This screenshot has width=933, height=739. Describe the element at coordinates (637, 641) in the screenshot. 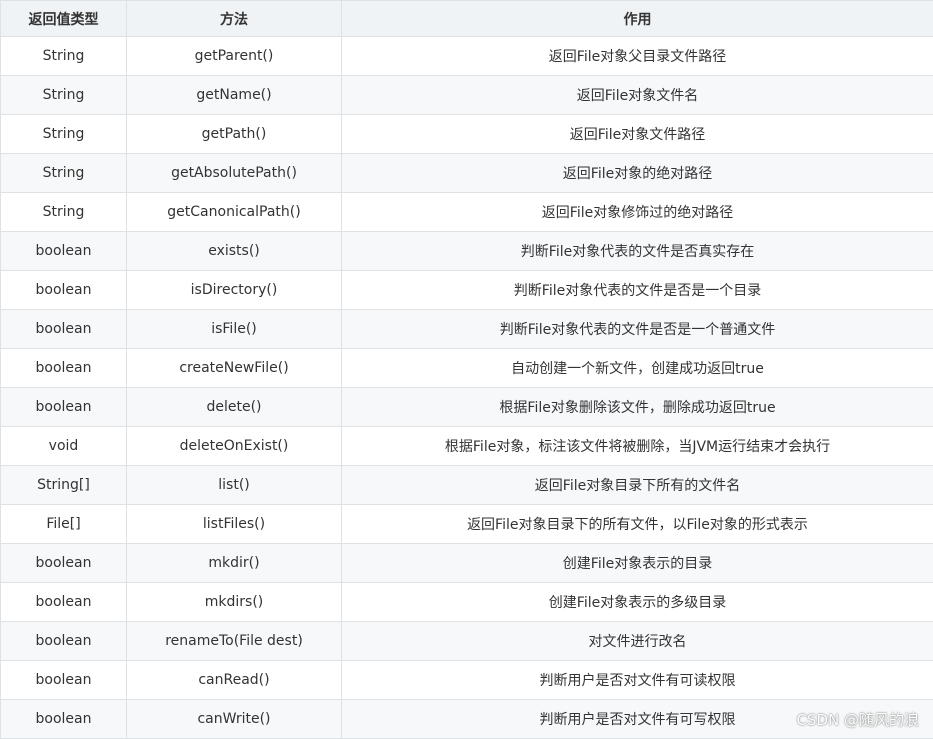

I see `purpose-cell: 对文件进行改名` at that location.